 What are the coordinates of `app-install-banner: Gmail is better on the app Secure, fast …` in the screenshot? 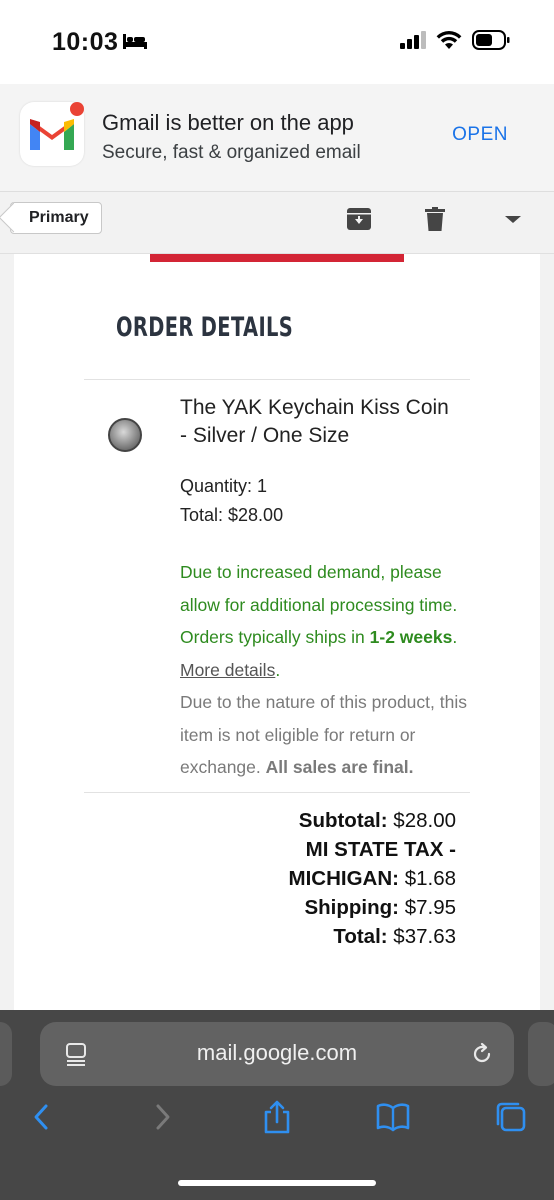 It's located at (277, 138).